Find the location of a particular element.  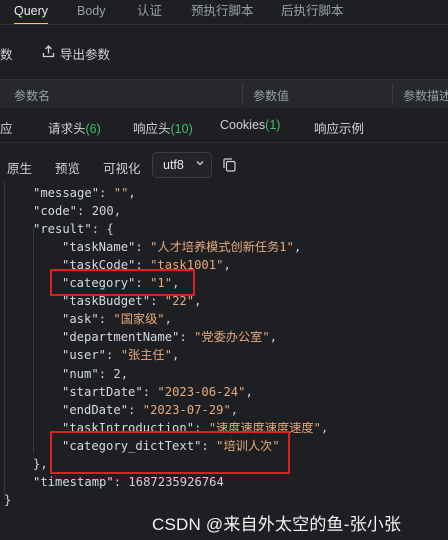

tab-cookies: Cookies(1) is located at coordinates (250, 125).